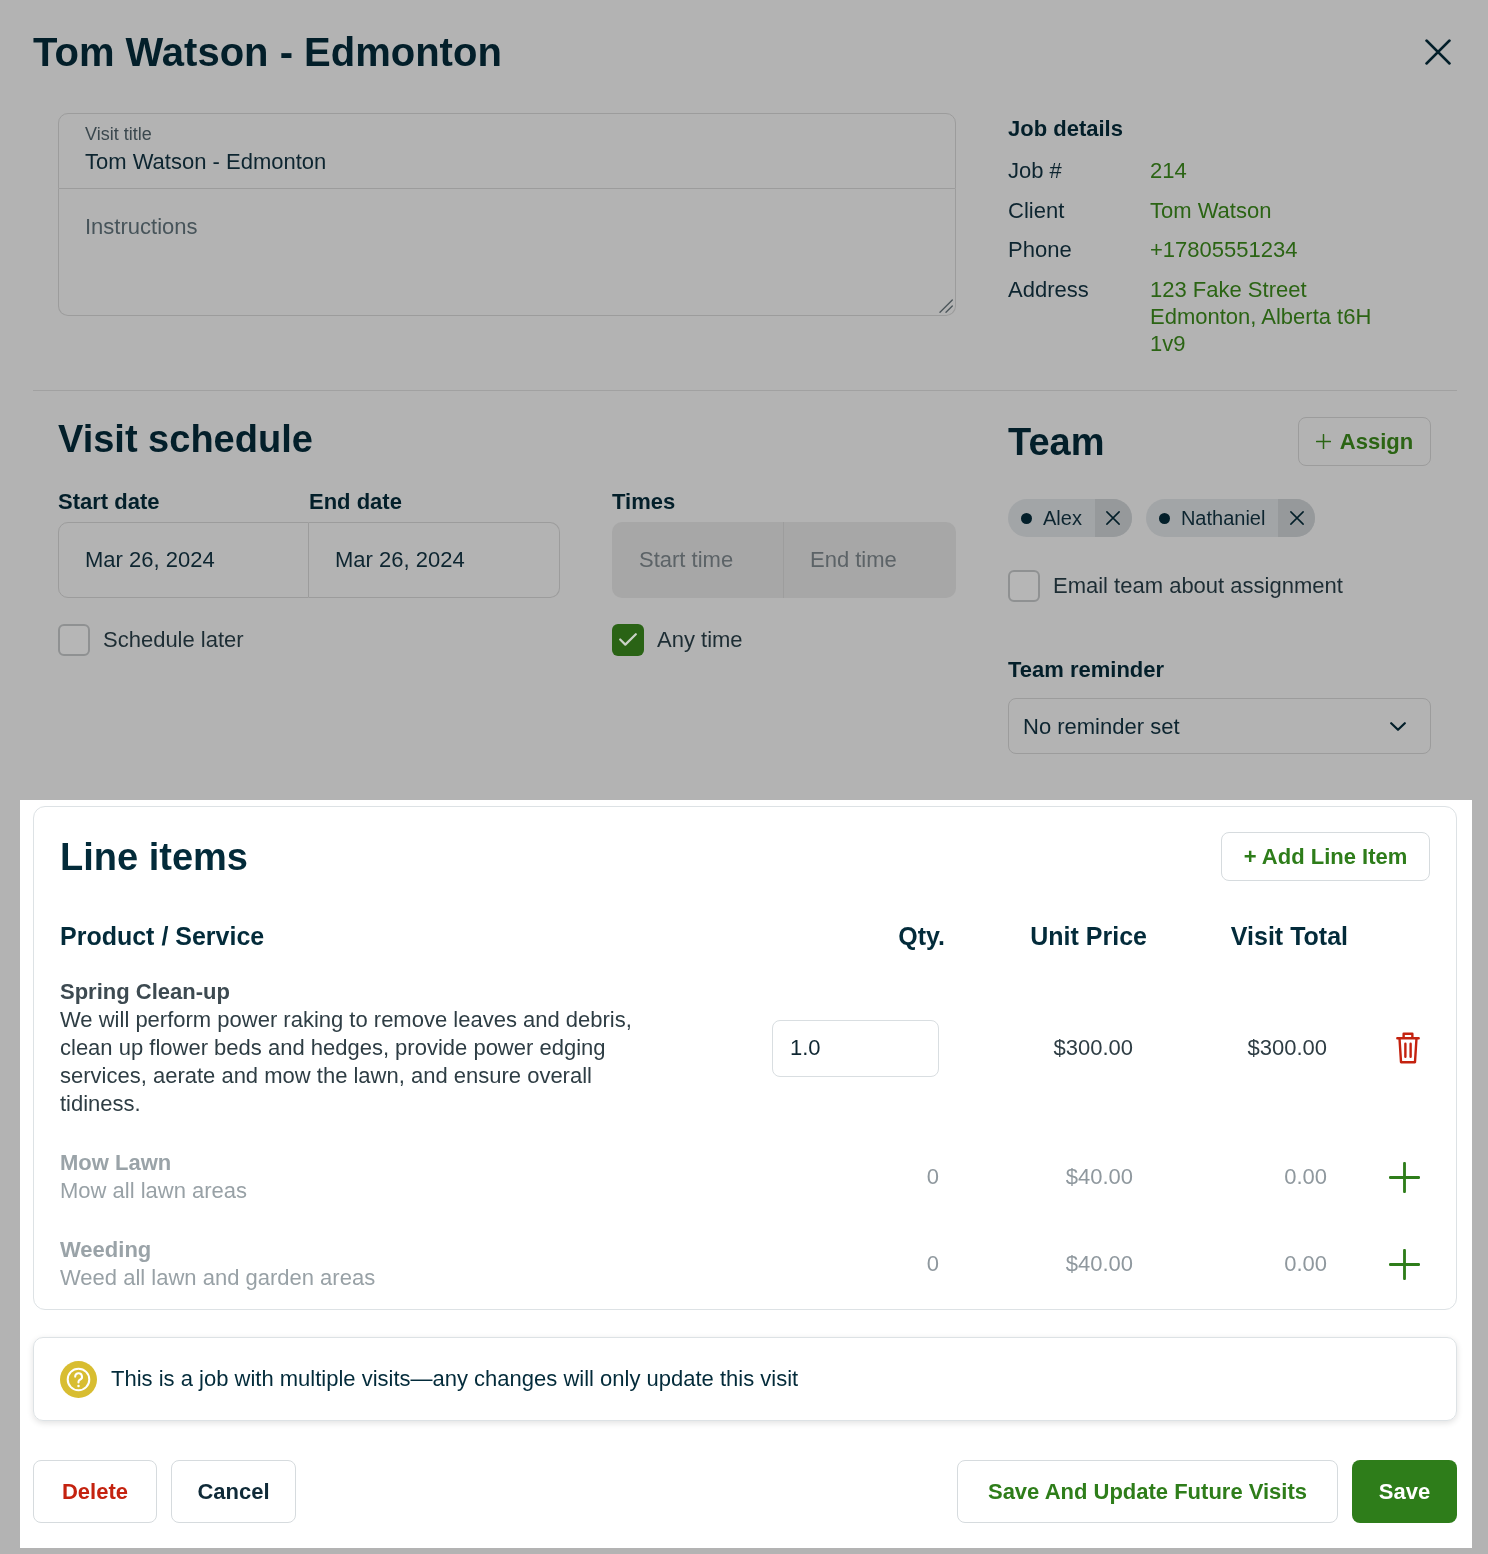 Image resolution: width=1488 pixels, height=1554 pixels. What do you see at coordinates (1086, 669) in the screenshot?
I see `field-label: Team reminder` at bounding box center [1086, 669].